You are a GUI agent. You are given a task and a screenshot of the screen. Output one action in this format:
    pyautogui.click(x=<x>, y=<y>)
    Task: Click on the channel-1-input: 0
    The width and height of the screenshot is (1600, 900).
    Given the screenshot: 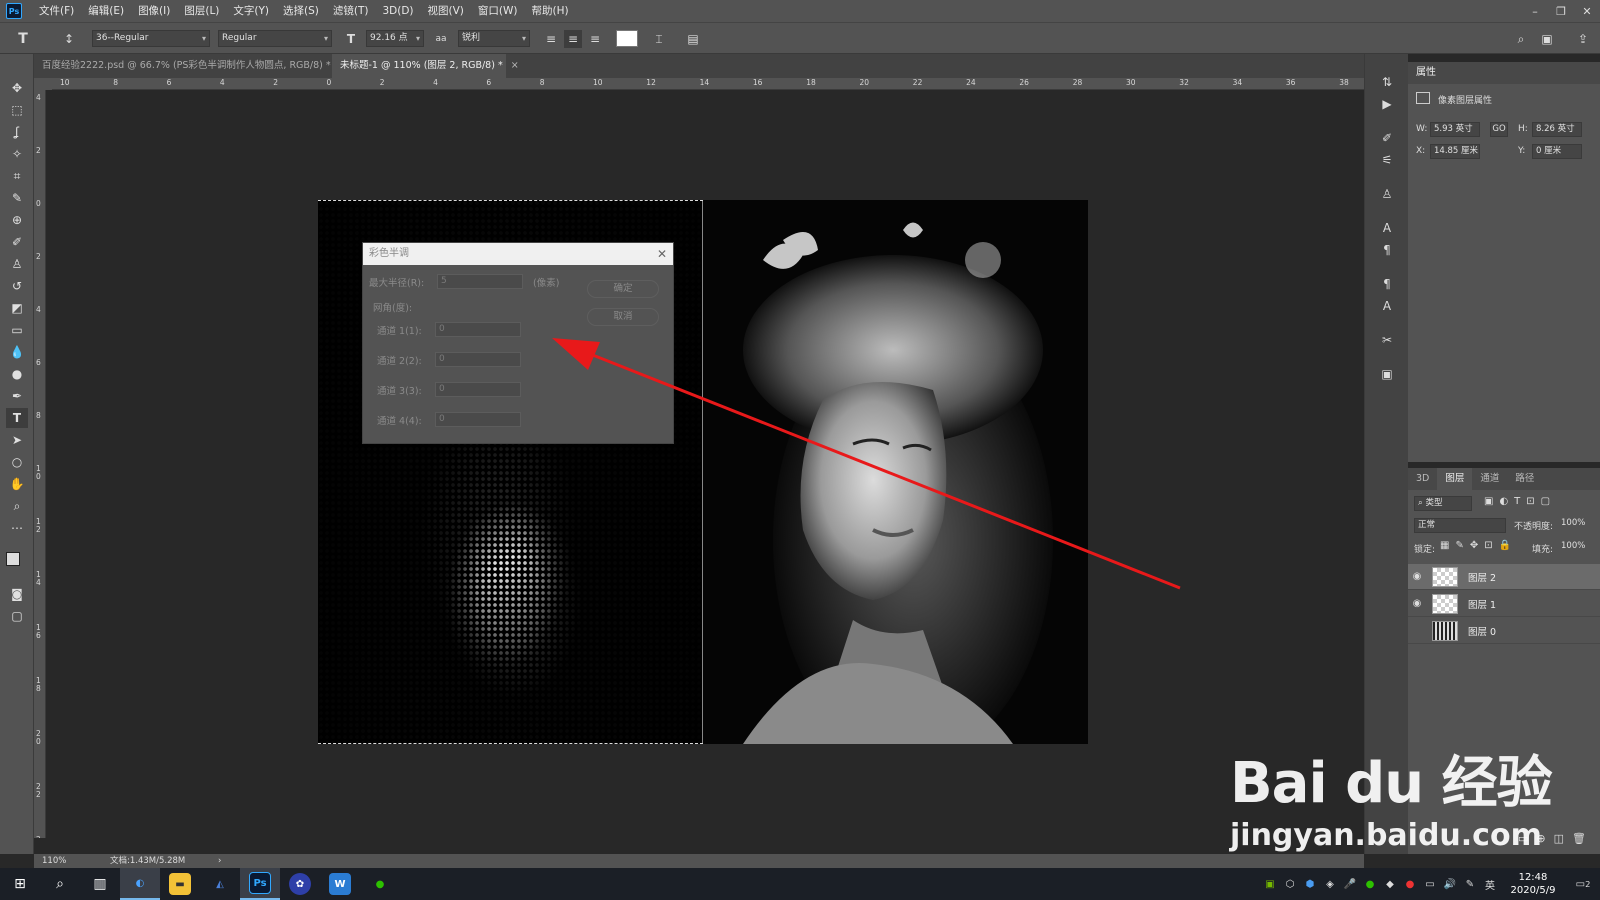 What is the action you would take?
    pyautogui.click(x=478, y=329)
    